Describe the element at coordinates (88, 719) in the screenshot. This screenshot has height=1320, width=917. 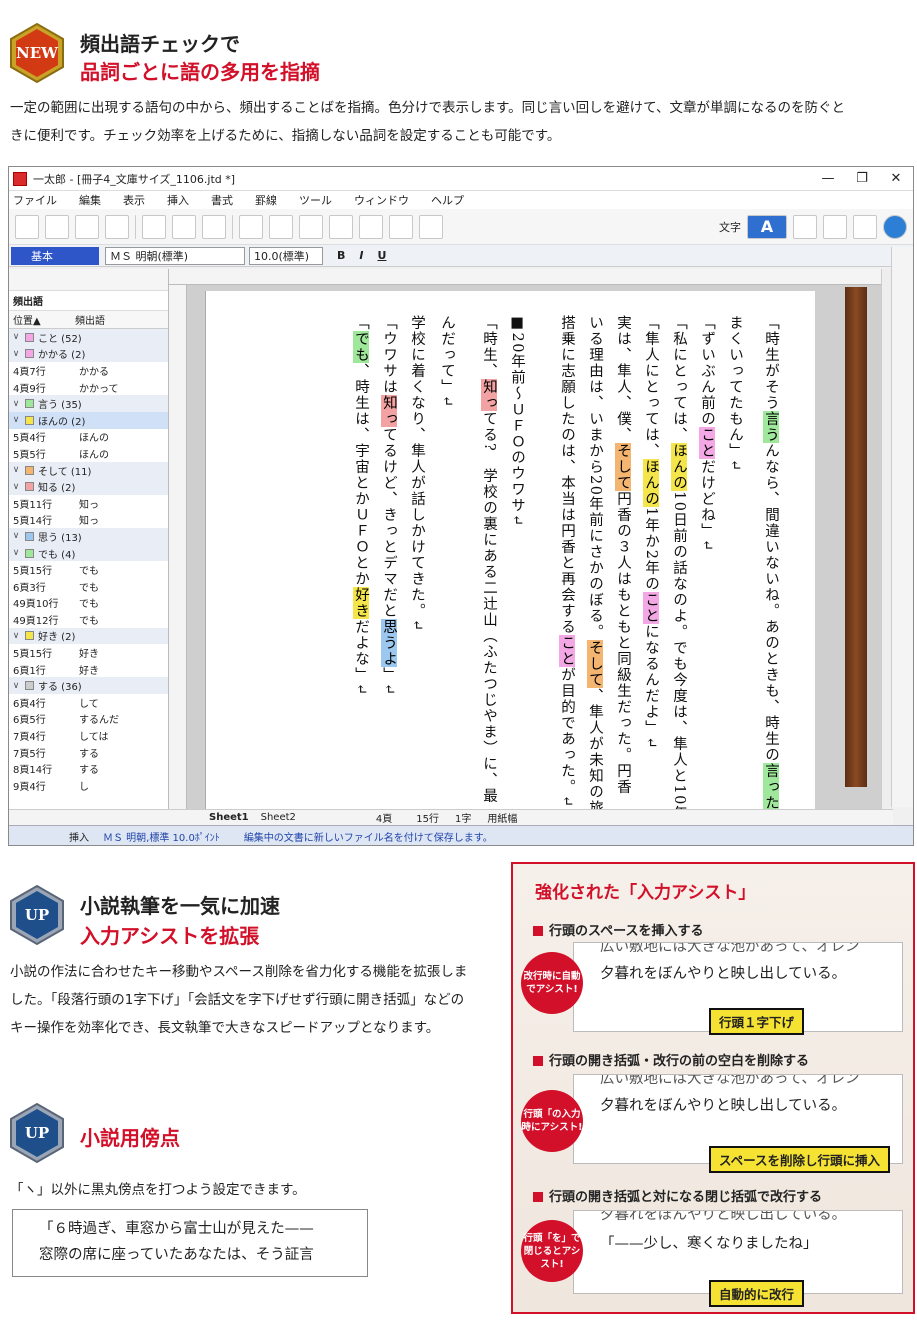
I see `word-occurrence-row: 6頁5行 するんだ` at that location.